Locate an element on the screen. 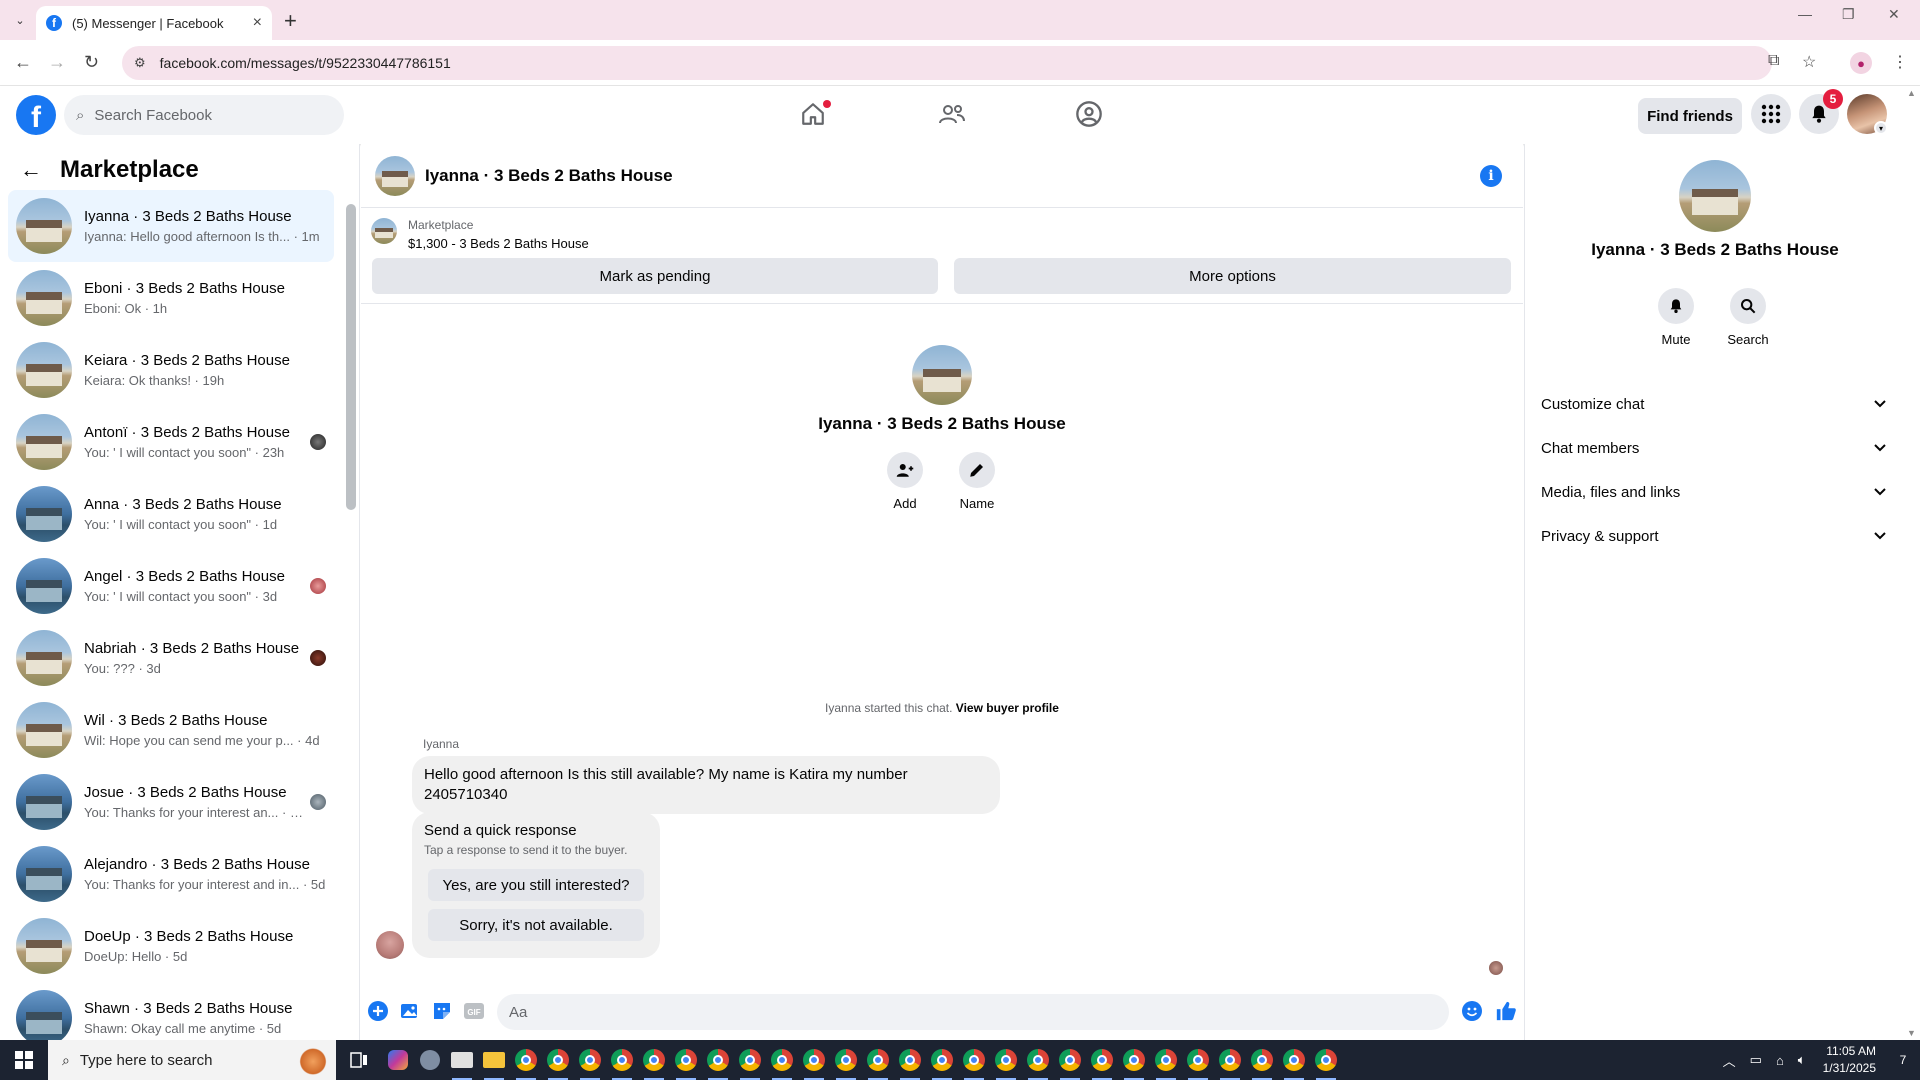 The image size is (1920, 1080). friends-icon is located at coordinates (952, 114).